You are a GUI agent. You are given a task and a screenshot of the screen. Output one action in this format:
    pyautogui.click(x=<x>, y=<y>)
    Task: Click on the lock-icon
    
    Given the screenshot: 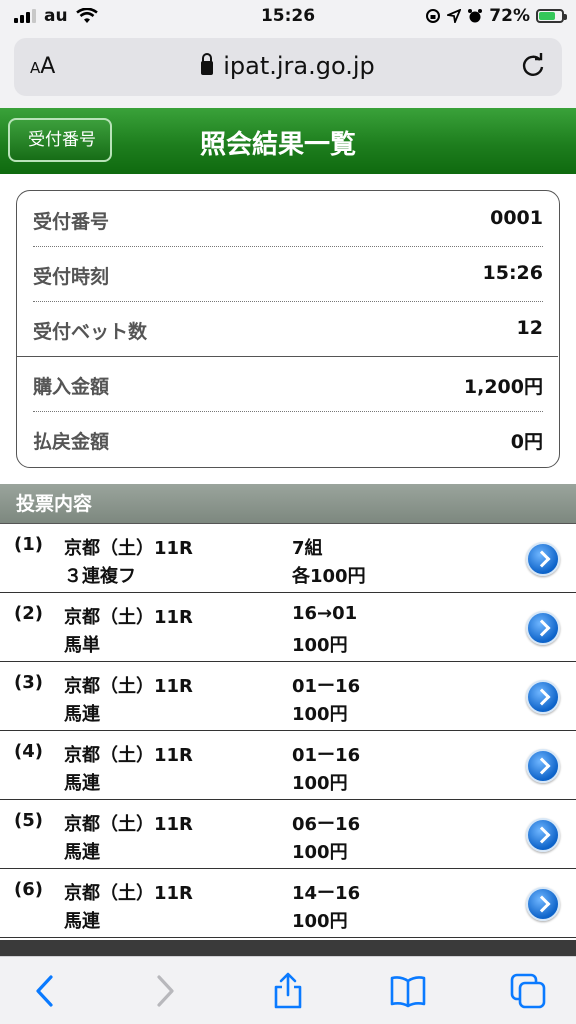 What is the action you would take?
    pyautogui.click(x=207, y=64)
    